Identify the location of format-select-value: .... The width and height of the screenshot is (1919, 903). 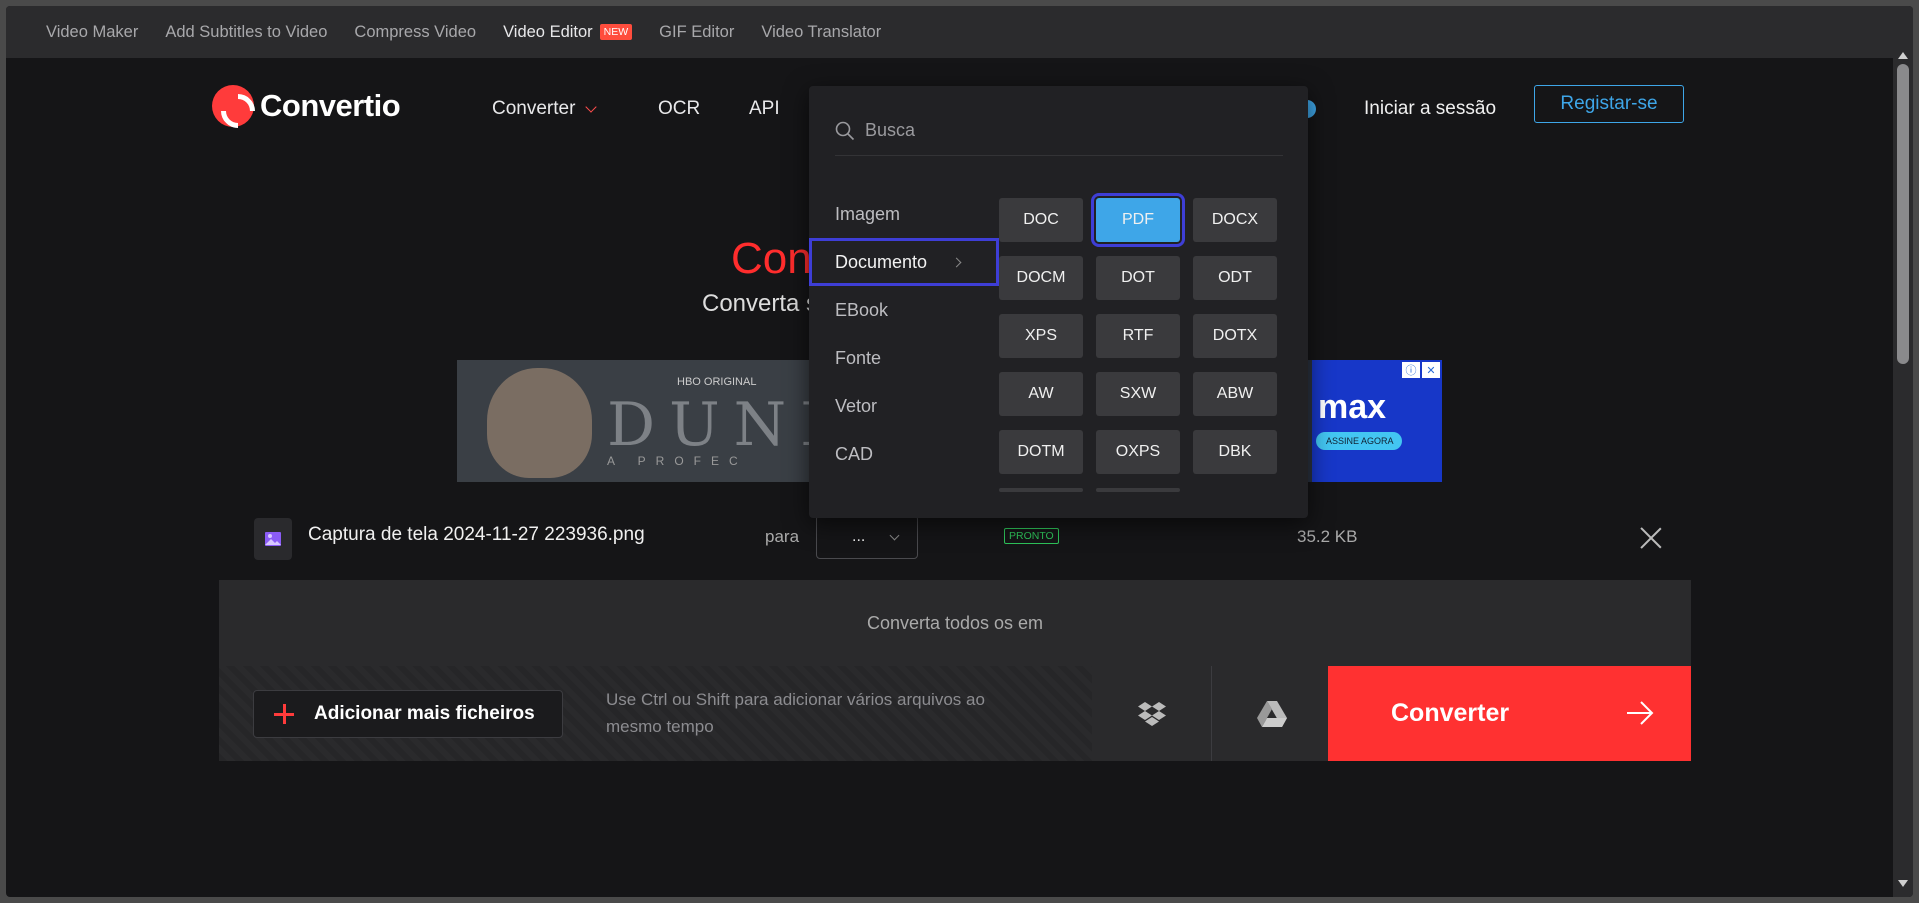
(859, 536).